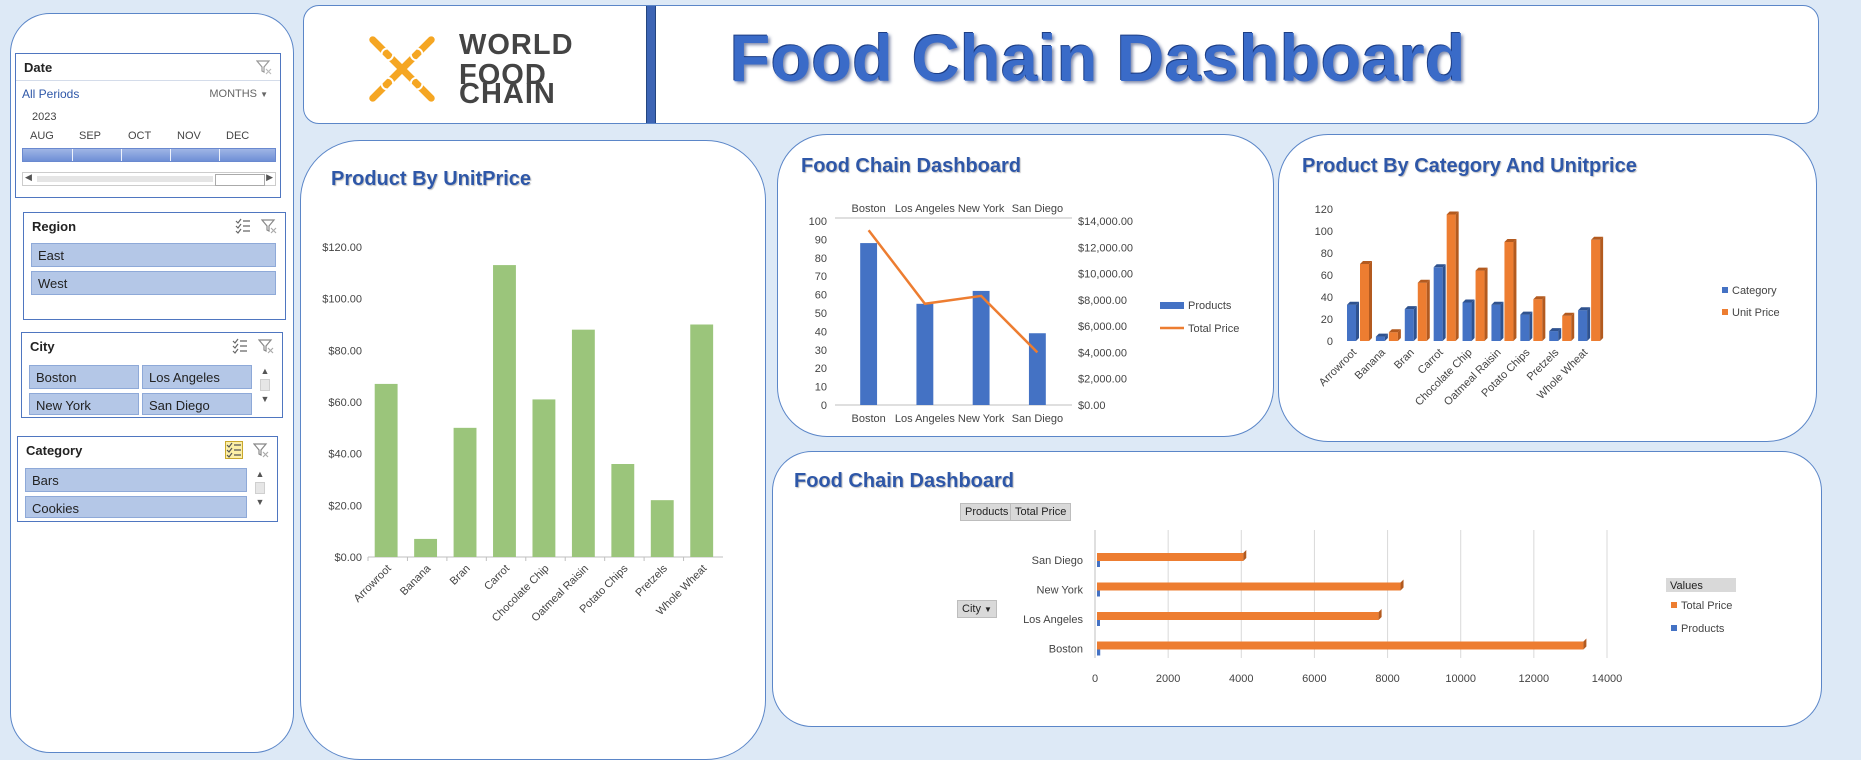 The height and width of the screenshot is (760, 1861). Describe the element at coordinates (28, 177) in the screenshot. I see `scroll-left-icon: ◀` at that location.